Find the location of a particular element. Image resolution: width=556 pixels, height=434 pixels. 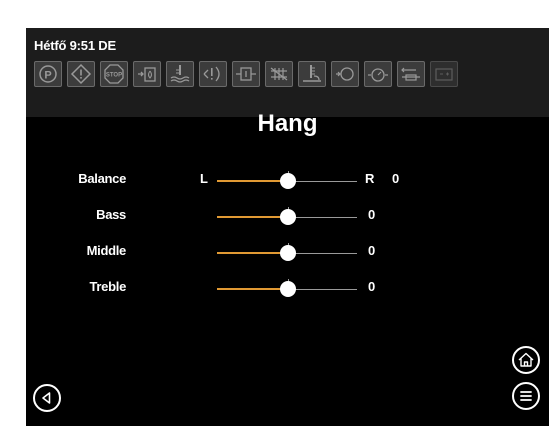

engine-icon is located at coordinates (345, 74).